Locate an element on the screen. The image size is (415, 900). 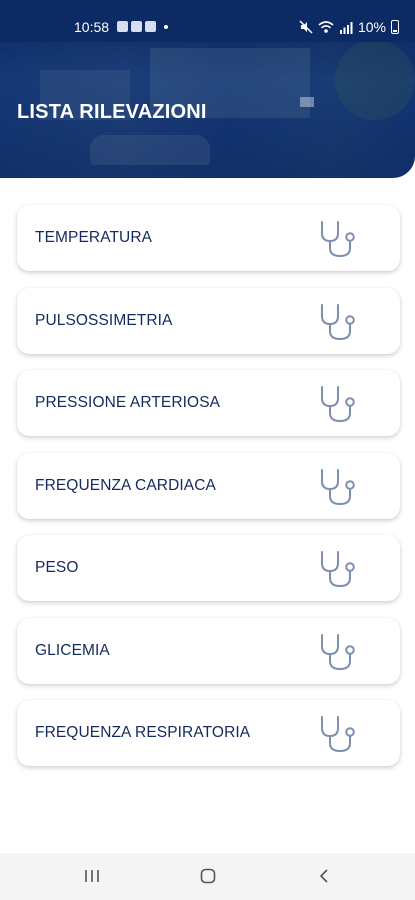
list-item-label: FREQUENZA RESPIRATORIA is located at coordinates (143, 732).